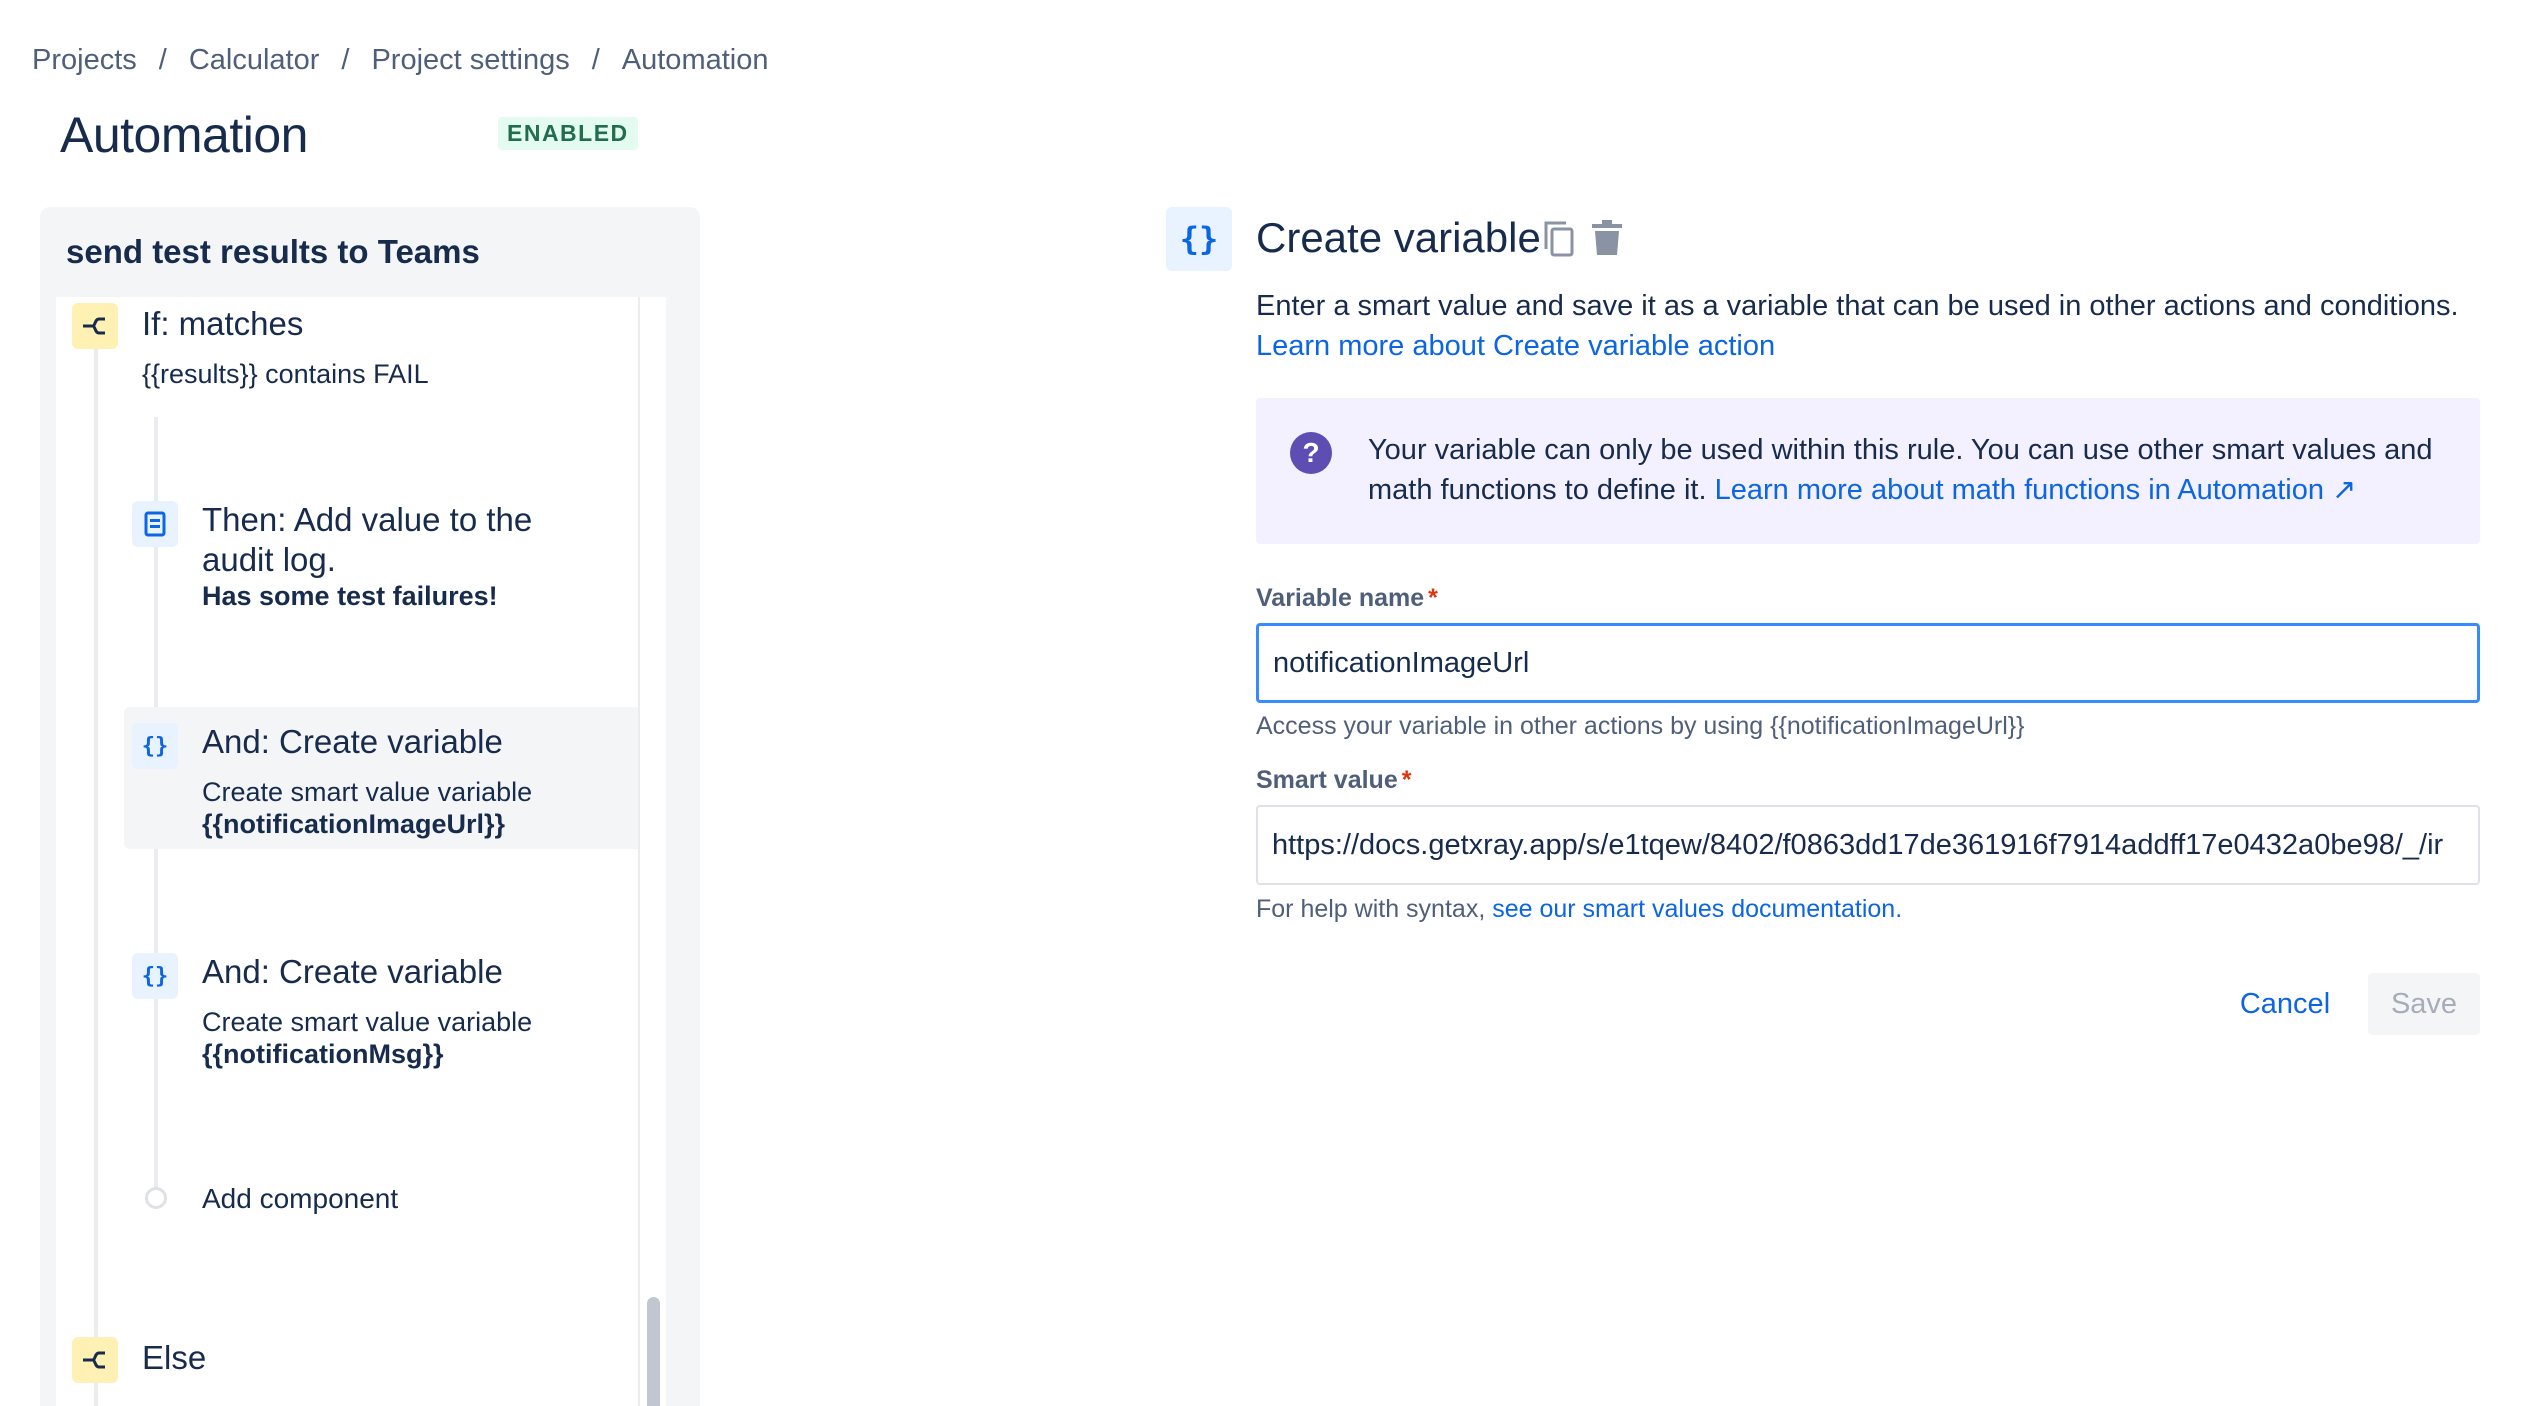 Image resolution: width=2528 pixels, height=1406 pixels. Describe the element at coordinates (84, 60) in the screenshot. I see `breadcrumb-projects: Projects` at that location.